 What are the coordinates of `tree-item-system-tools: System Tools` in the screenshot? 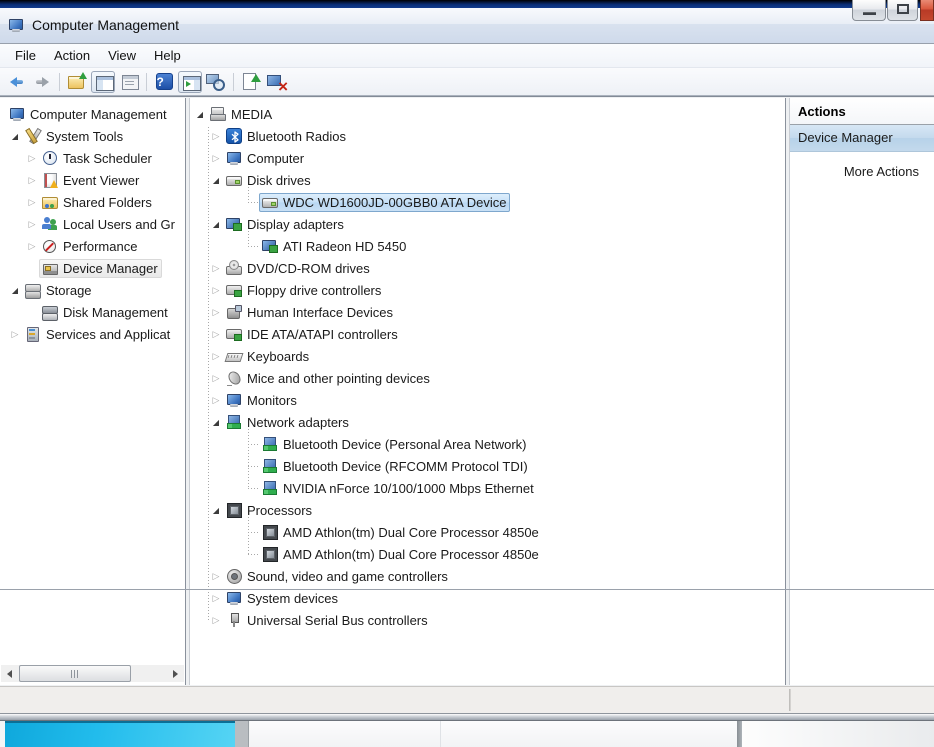 It's located at (92, 136).